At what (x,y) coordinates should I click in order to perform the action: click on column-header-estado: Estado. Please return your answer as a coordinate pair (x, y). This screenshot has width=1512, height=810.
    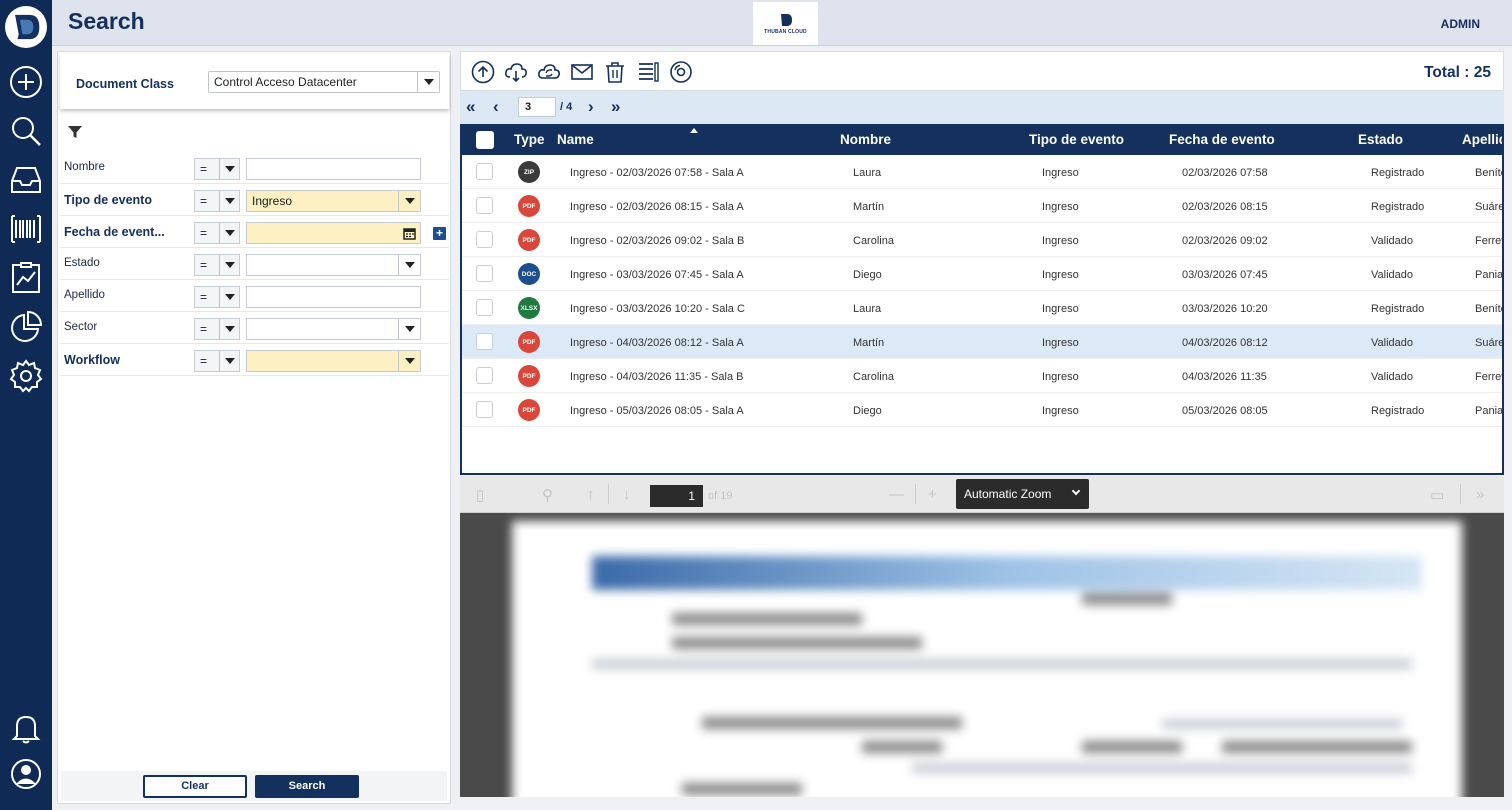
    Looking at the image, I should click on (1380, 139).